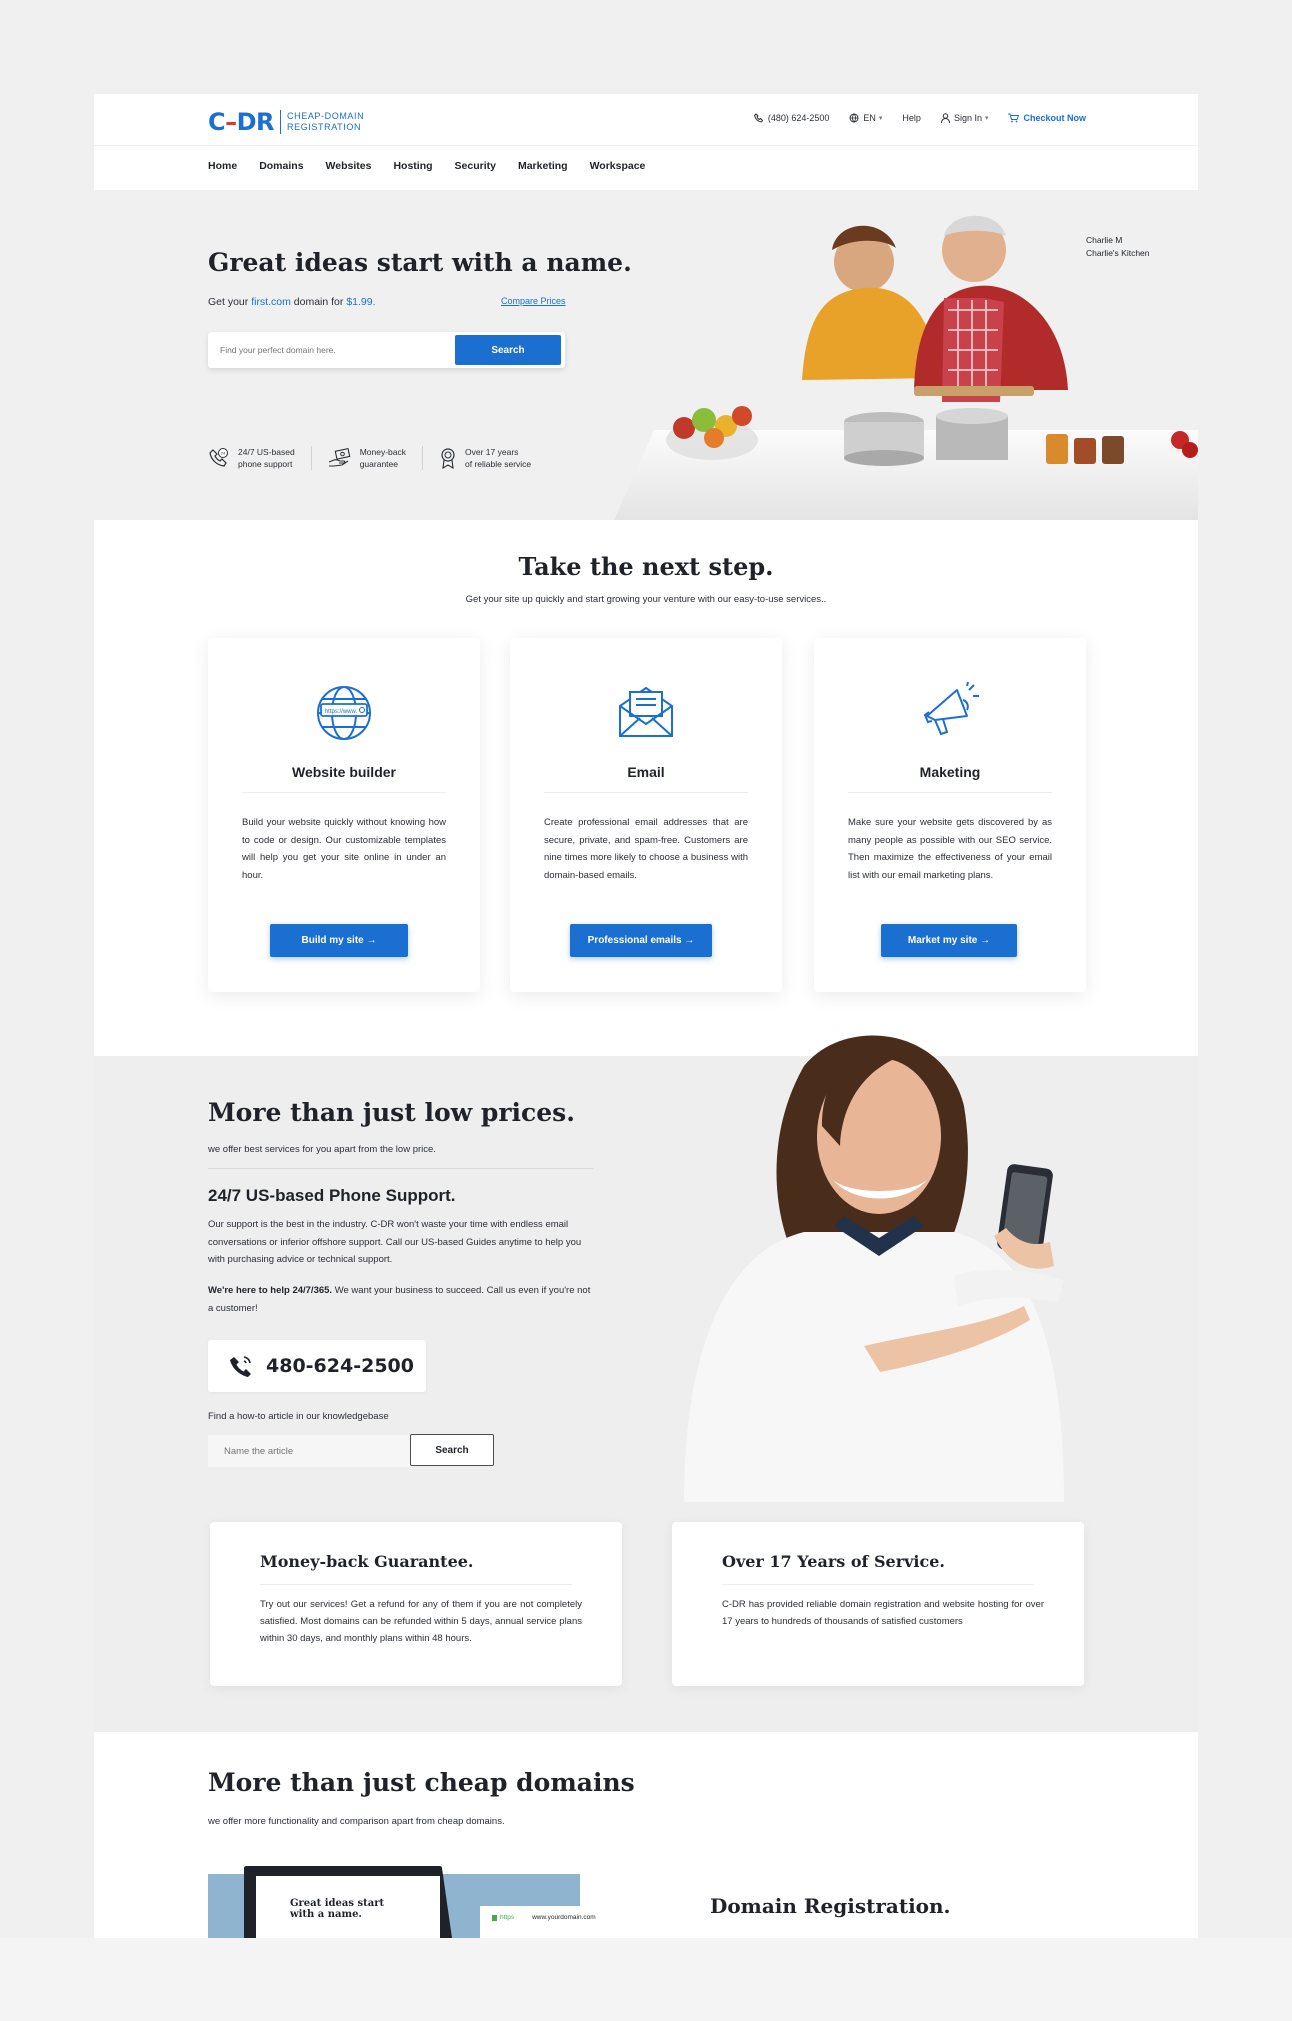  I want to click on page-shadow-area, so click(646, 1979).